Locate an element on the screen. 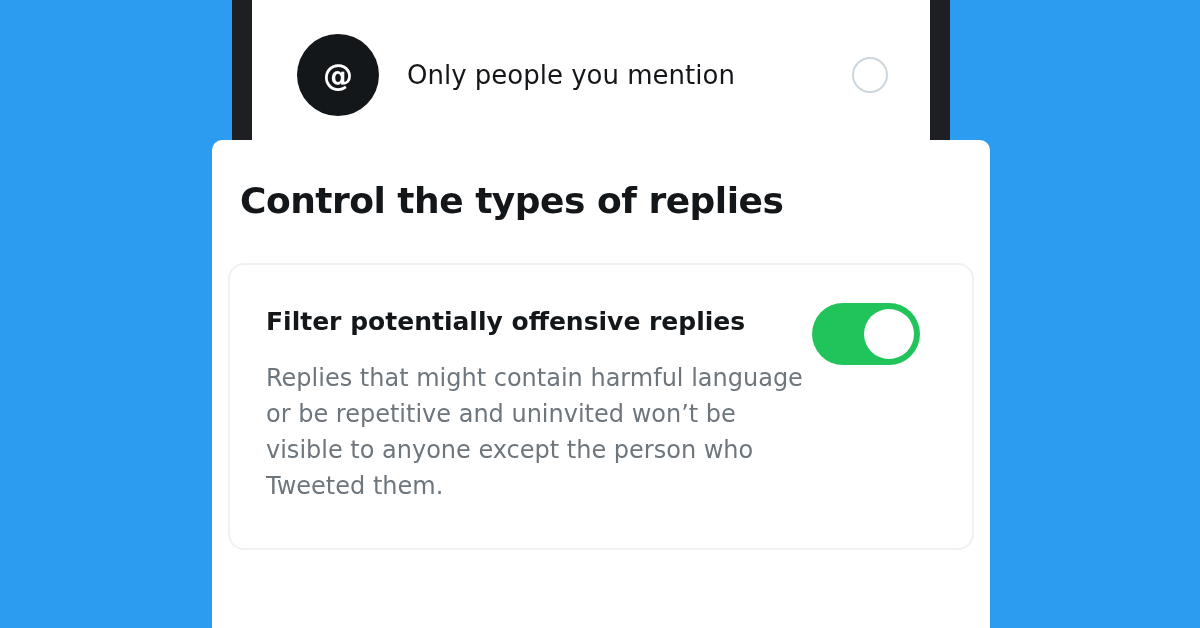 This screenshot has height=628, width=1200. card-title: Control the types of replies is located at coordinates (512, 200).